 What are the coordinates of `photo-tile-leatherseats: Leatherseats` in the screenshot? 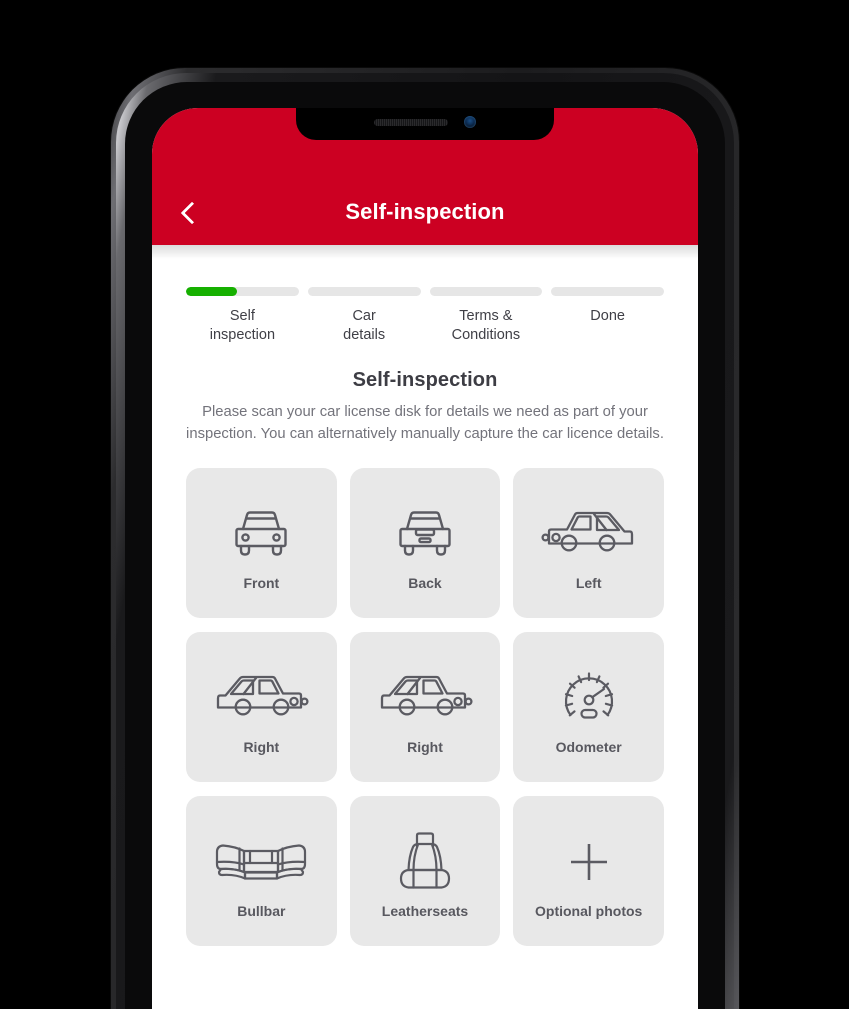 It's located at (425, 870).